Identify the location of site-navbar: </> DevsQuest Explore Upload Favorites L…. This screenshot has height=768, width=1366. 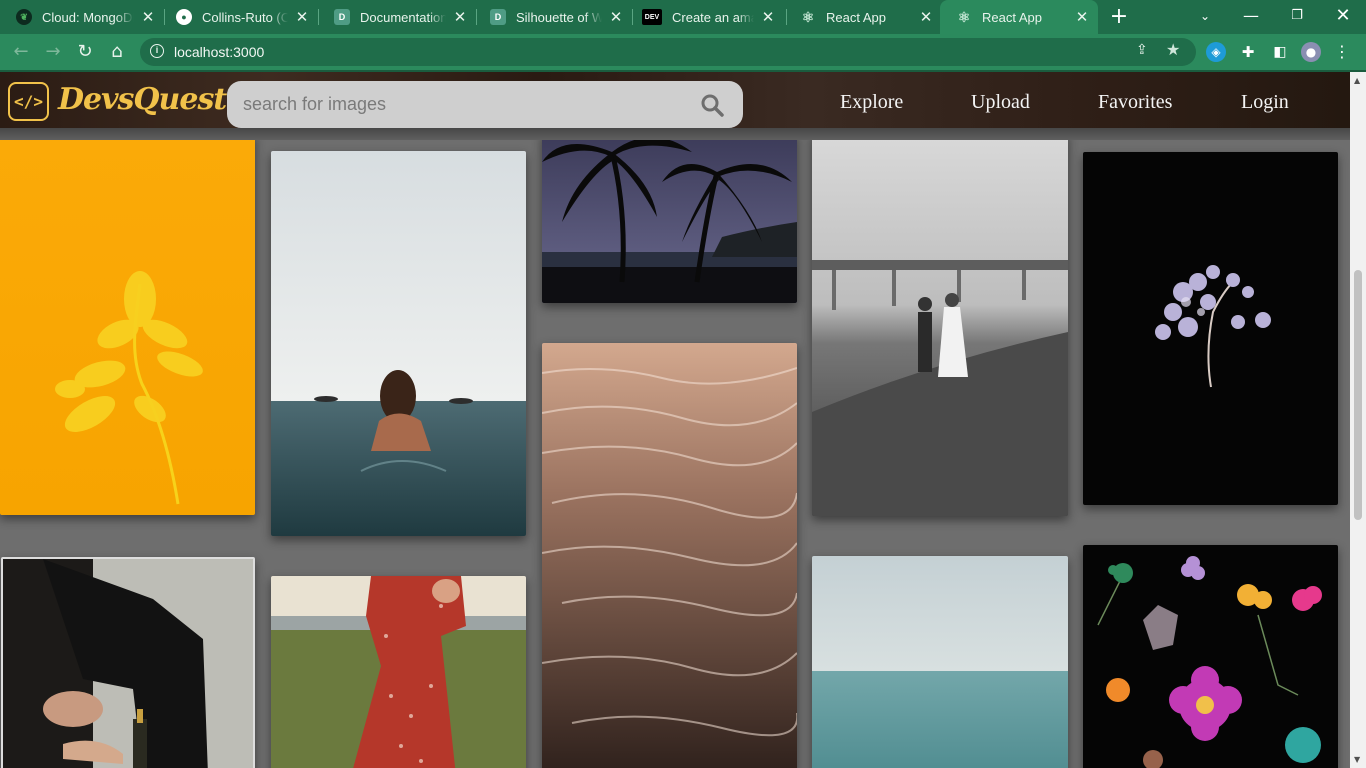
(675, 106).